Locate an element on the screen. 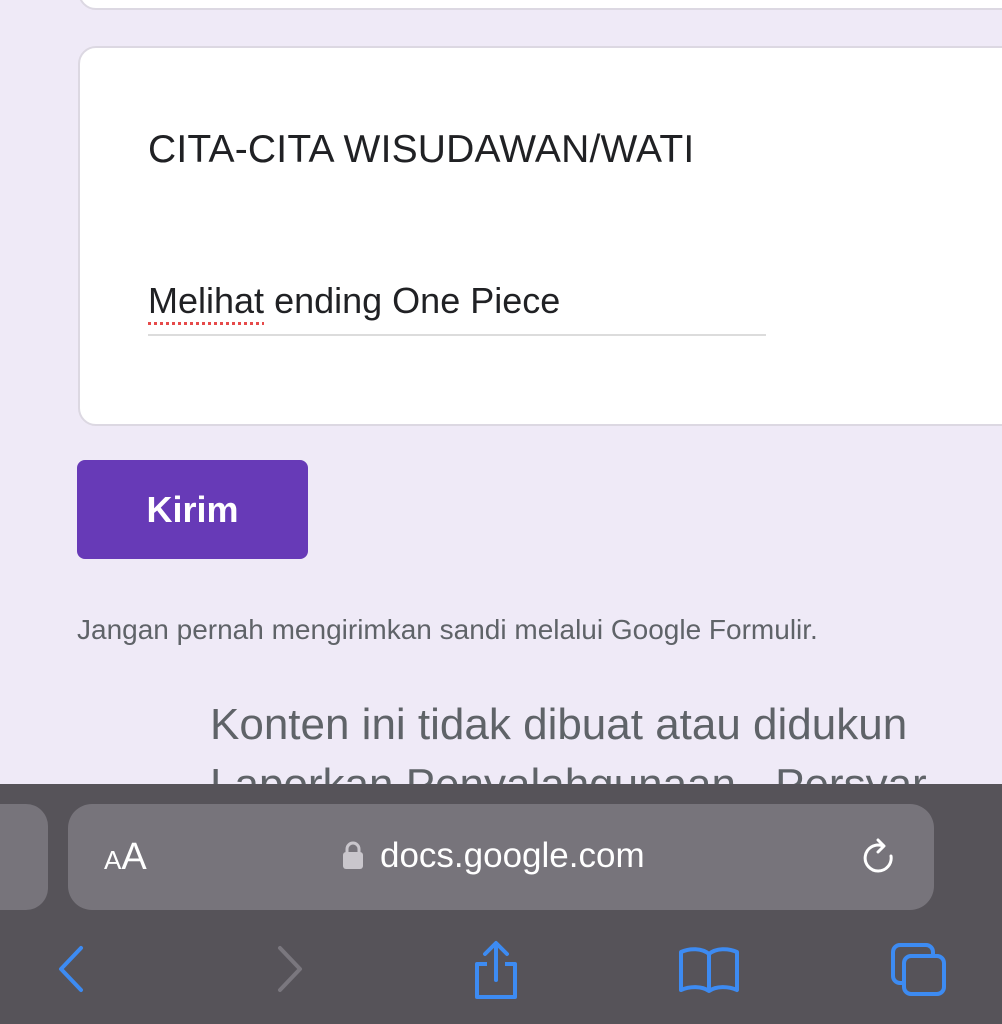 The width and height of the screenshot is (1002, 1024). footer-disclaimer: Konten ini tidak dibuat atau didukun is located at coordinates (559, 724).